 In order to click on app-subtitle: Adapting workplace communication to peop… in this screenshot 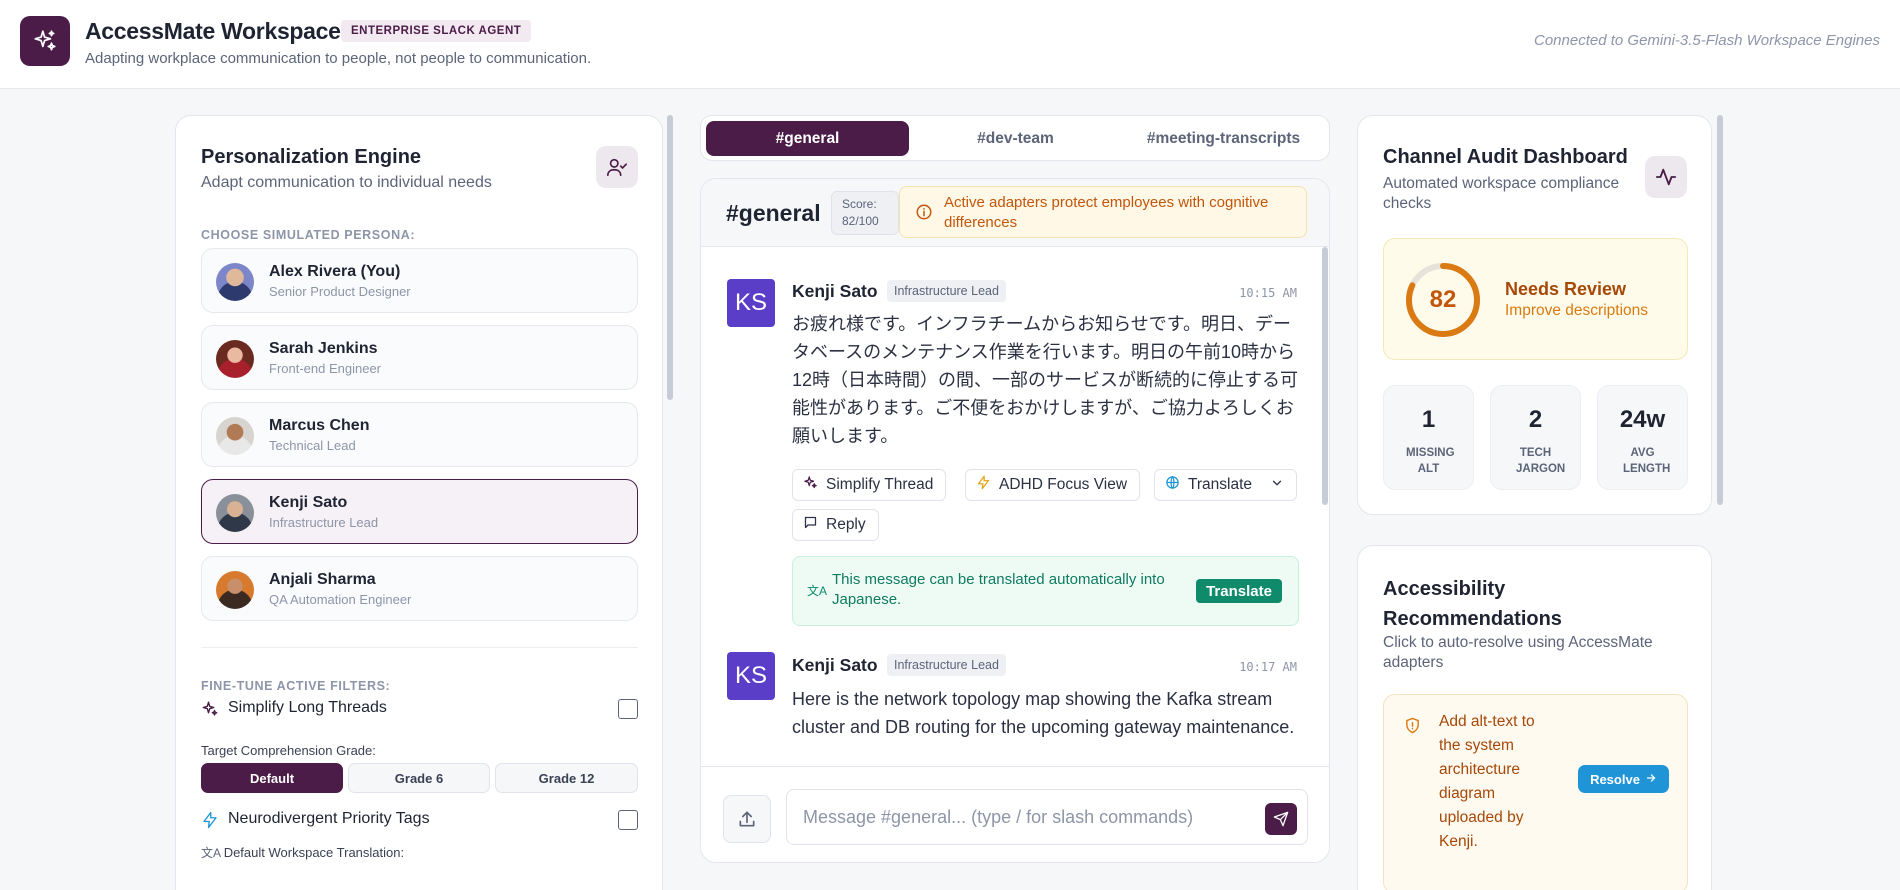, I will do `click(338, 58)`.